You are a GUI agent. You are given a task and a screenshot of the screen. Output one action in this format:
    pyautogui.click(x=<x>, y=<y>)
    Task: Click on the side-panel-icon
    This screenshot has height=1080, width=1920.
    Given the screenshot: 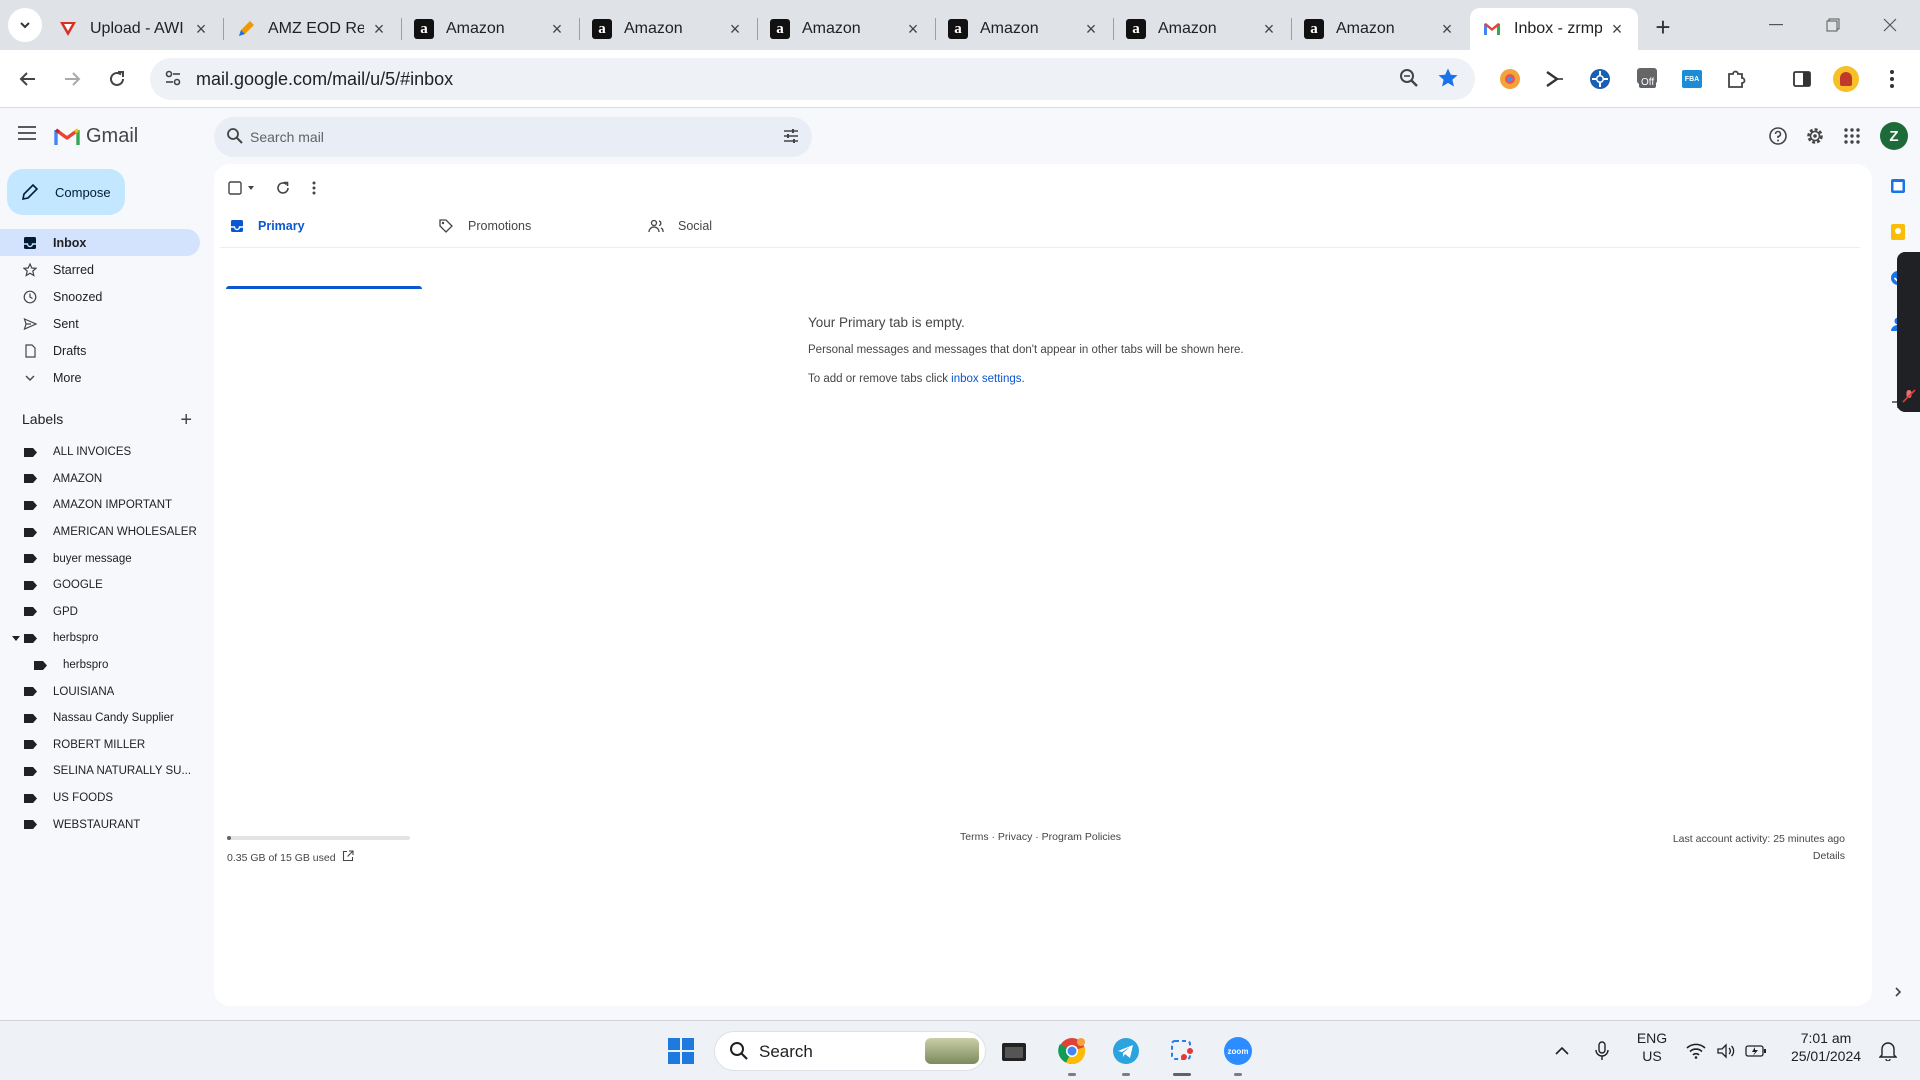 What is the action you would take?
    pyautogui.click(x=1802, y=79)
    